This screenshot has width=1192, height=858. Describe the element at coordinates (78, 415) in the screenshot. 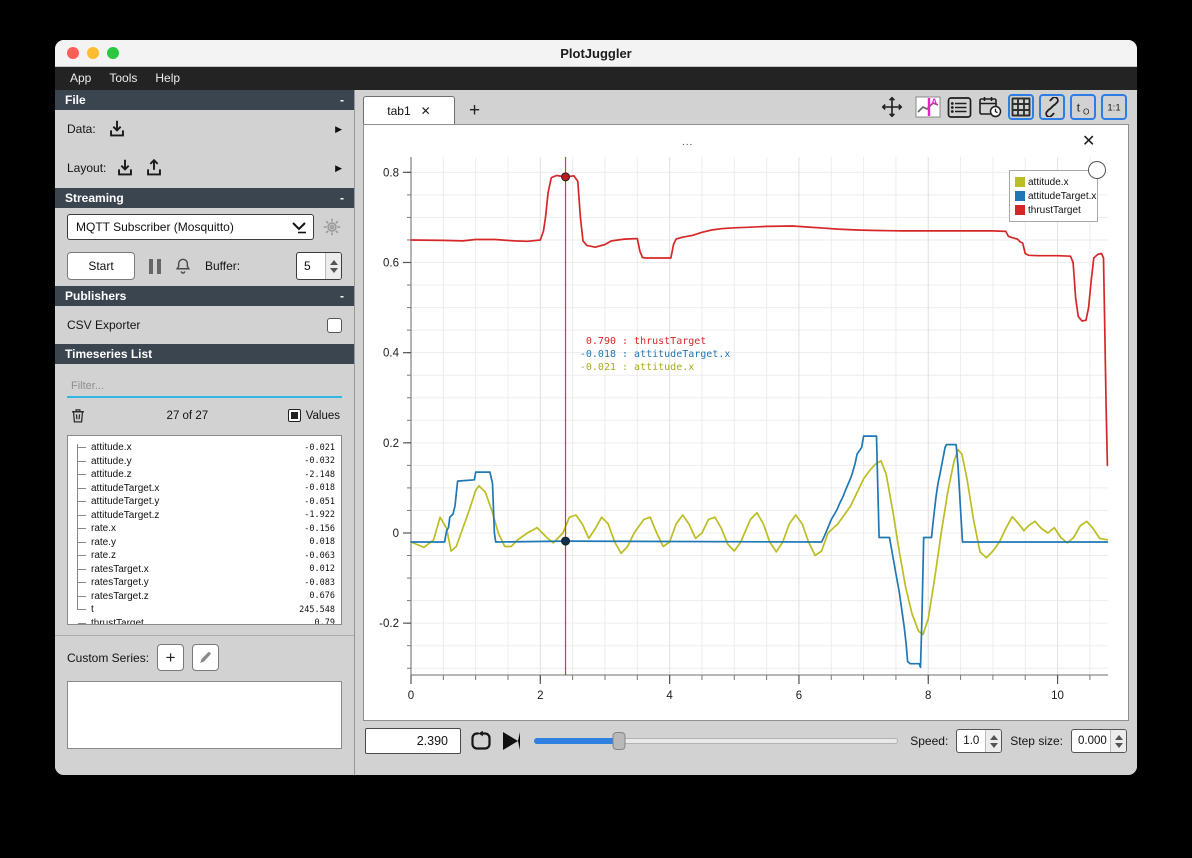

I see `delete-trash-icon` at that location.